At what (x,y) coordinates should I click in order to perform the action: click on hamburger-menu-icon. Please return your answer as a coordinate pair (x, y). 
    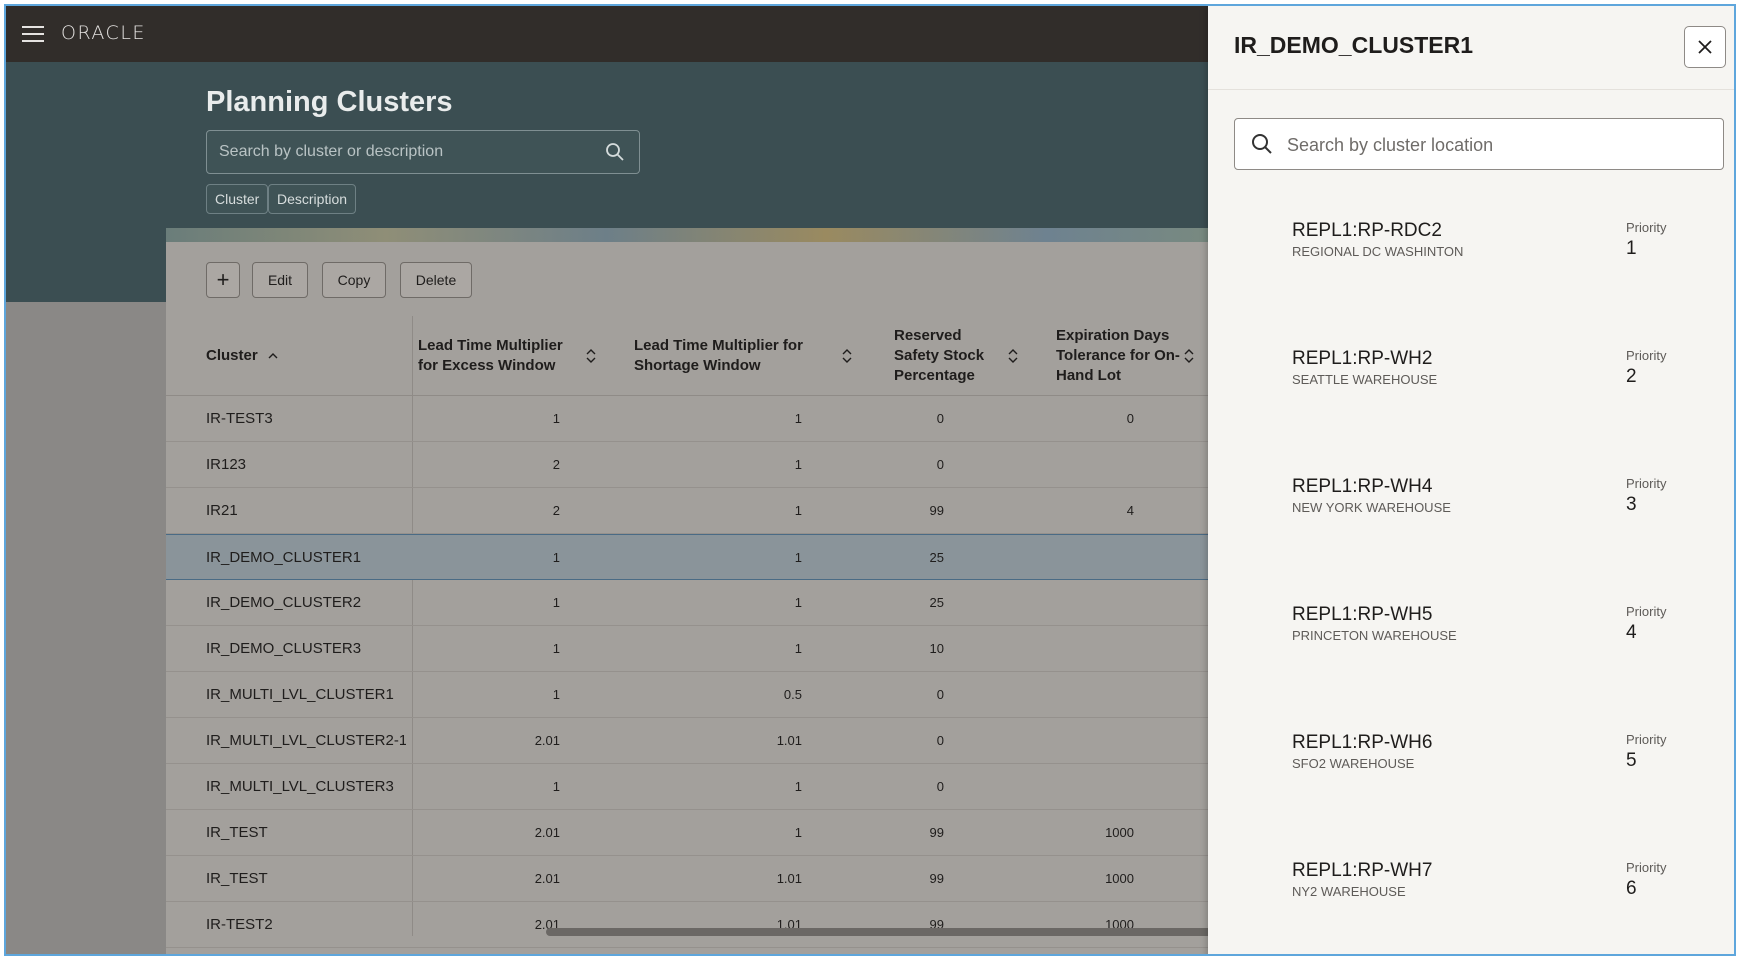
    Looking at the image, I should click on (33, 34).